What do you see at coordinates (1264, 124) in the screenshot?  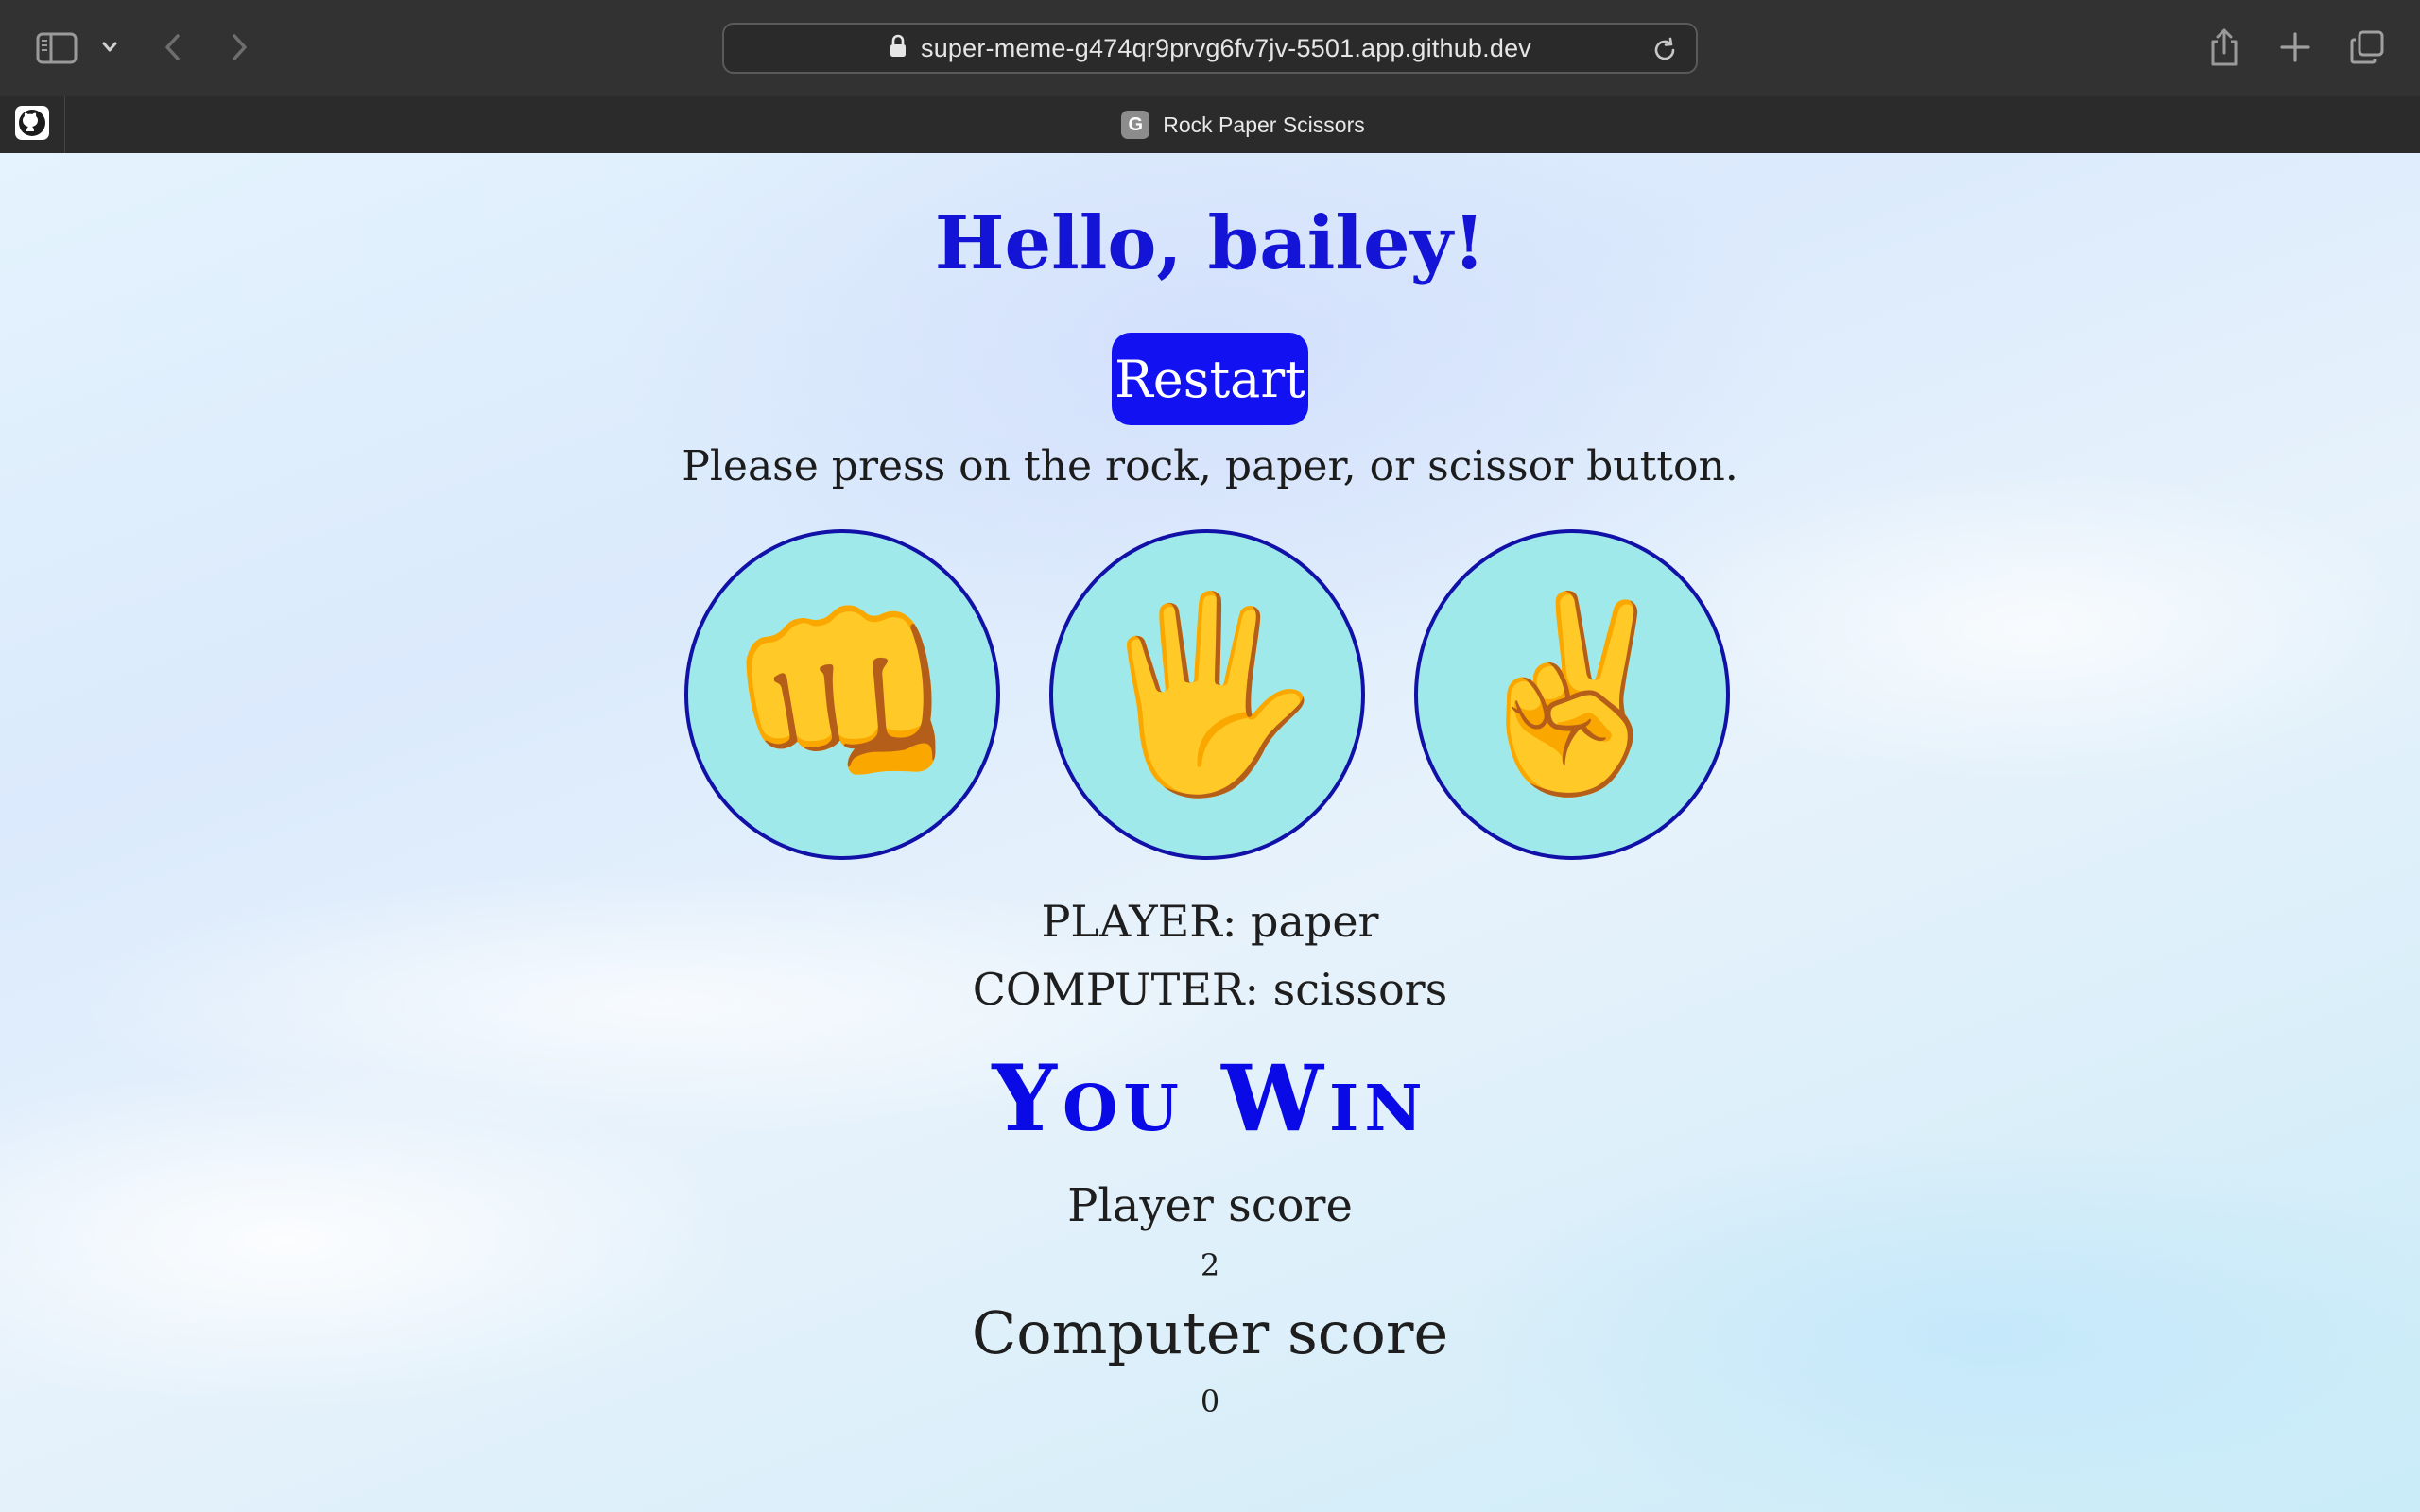 I see `tab-title: Rock Paper Scissors` at bounding box center [1264, 124].